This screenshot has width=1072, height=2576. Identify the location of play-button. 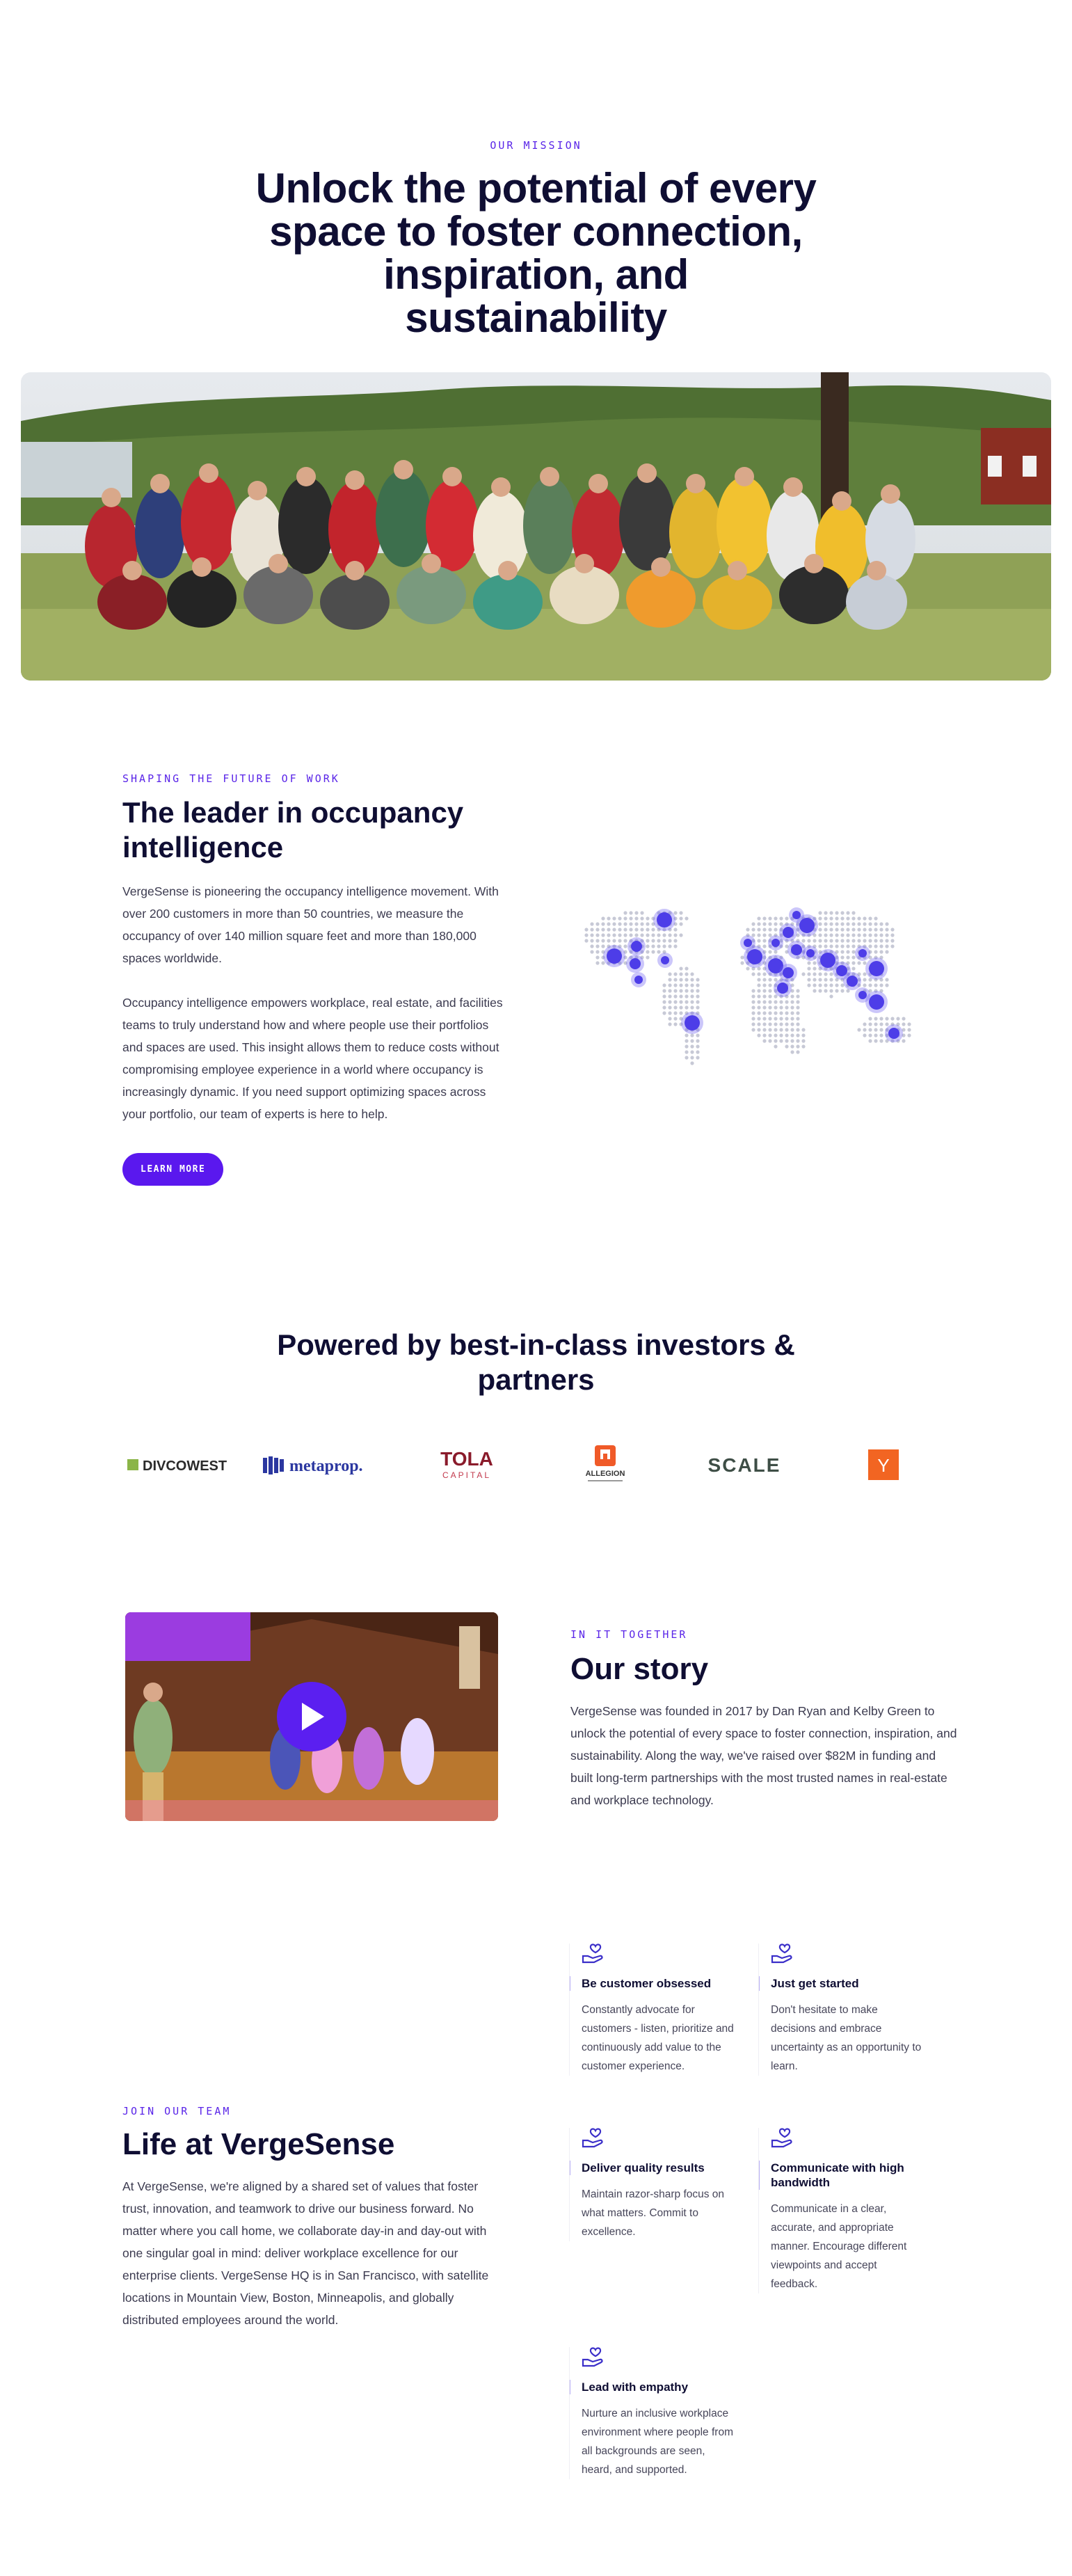
(311, 1716).